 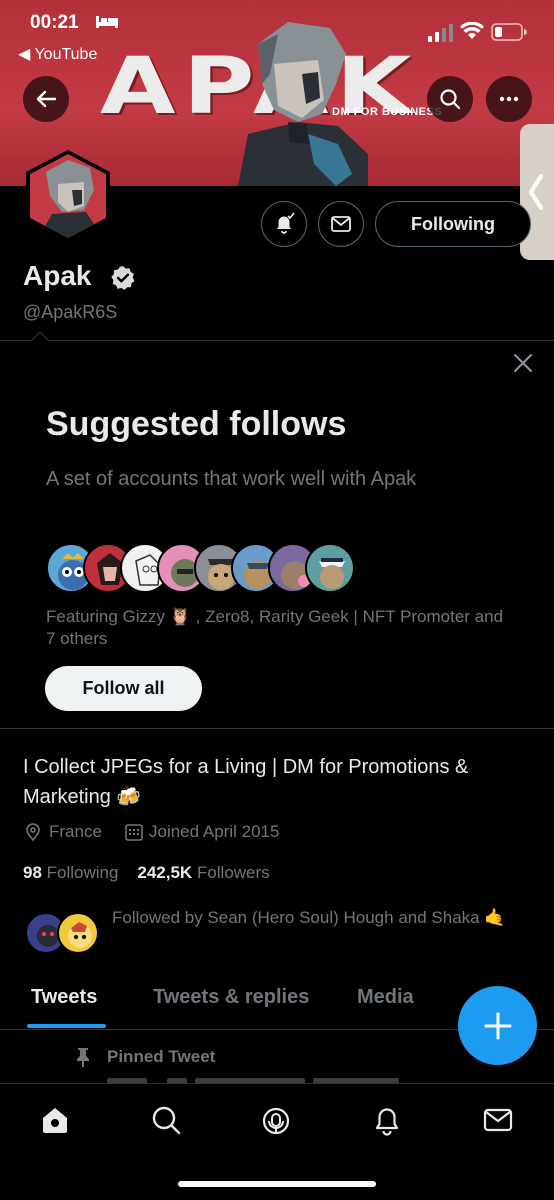 I want to click on close-icon, so click(x=523, y=363).